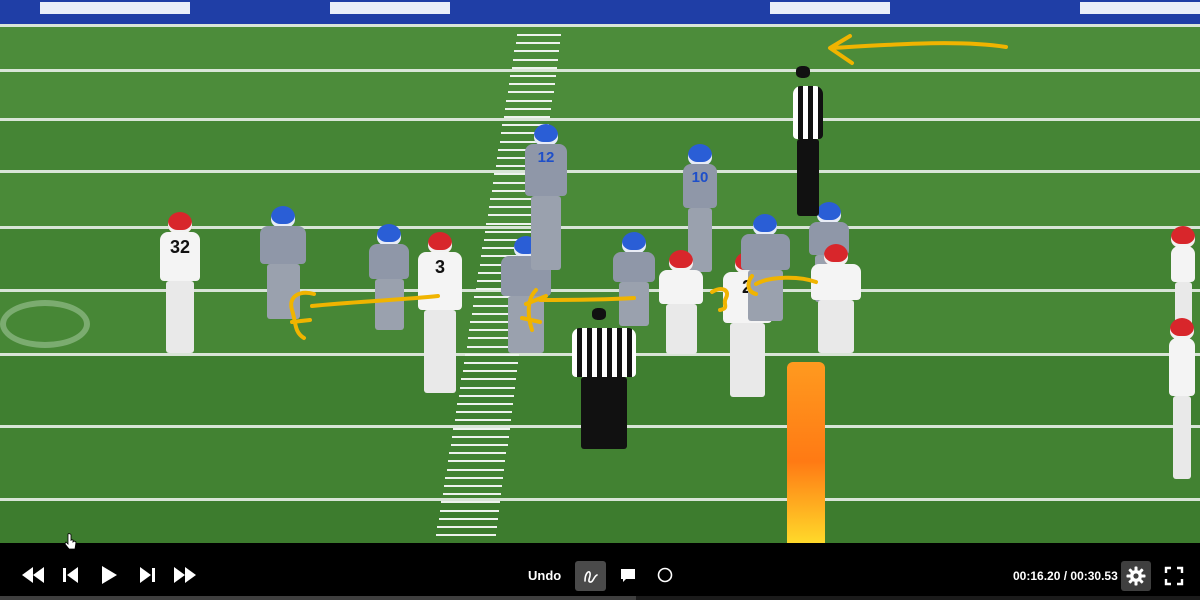  I want to click on circle-tool-button, so click(665, 575).